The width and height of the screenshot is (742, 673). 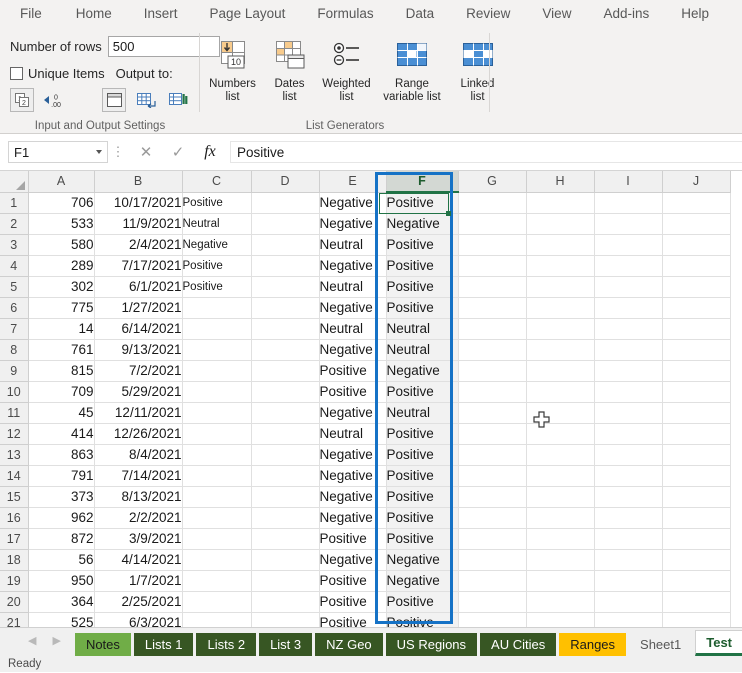 What do you see at coordinates (560, 434) in the screenshot?
I see `cell-H12` at bounding box center [560, 434].